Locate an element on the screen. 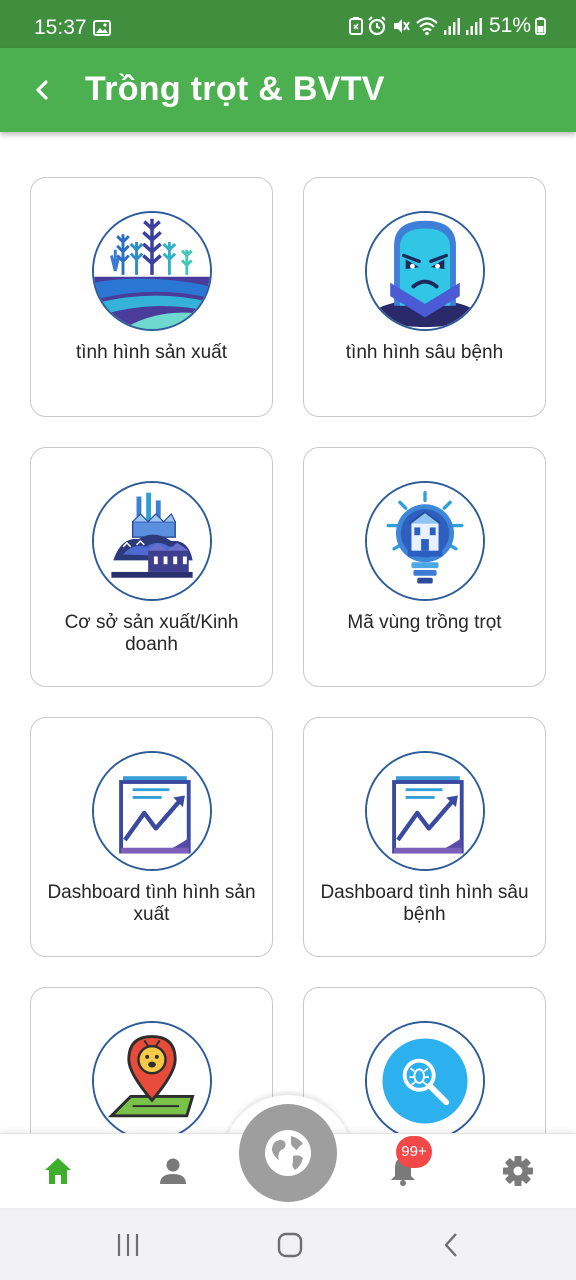 The height and width of the screenshot is (1280, 576). menu-card-label: tình hình sản xuất is located at coordinates (151, 352).